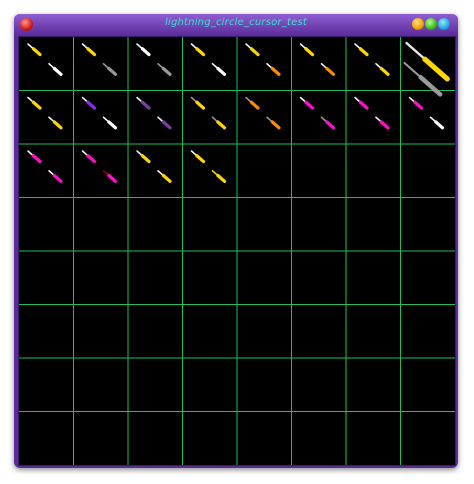 The height and width of the screenshot is (484, 474). Describe the element at coordinates (418, 24) in the screenshot. I see `minimize-button` at that location.